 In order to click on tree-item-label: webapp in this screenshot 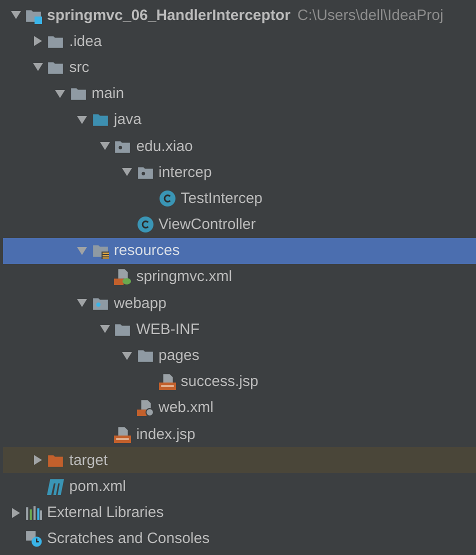, I will do `click(140, 303)`.